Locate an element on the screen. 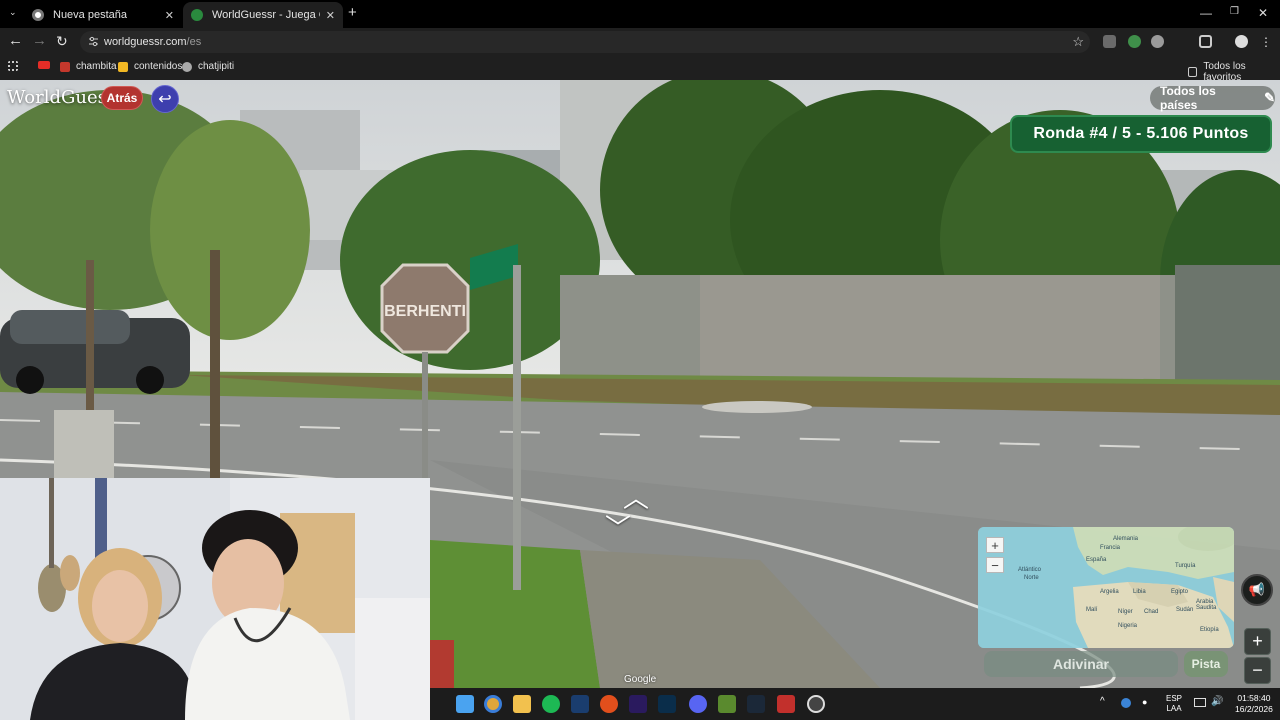 Image resolution: width=1280 pixels, height=720 pixels. photoshop-icon is located at coordinates (667, 704).